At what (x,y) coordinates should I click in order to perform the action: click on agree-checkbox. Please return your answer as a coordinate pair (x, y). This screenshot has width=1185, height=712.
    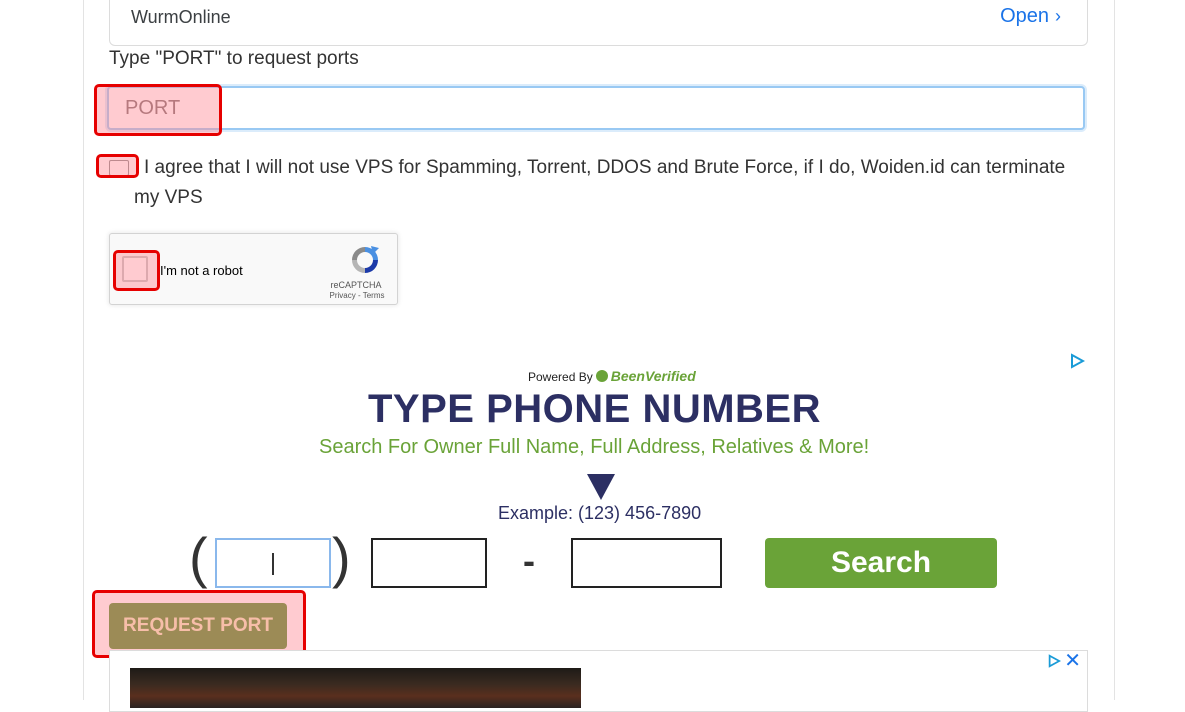
    Looking at the image, I should click on (119, 168).